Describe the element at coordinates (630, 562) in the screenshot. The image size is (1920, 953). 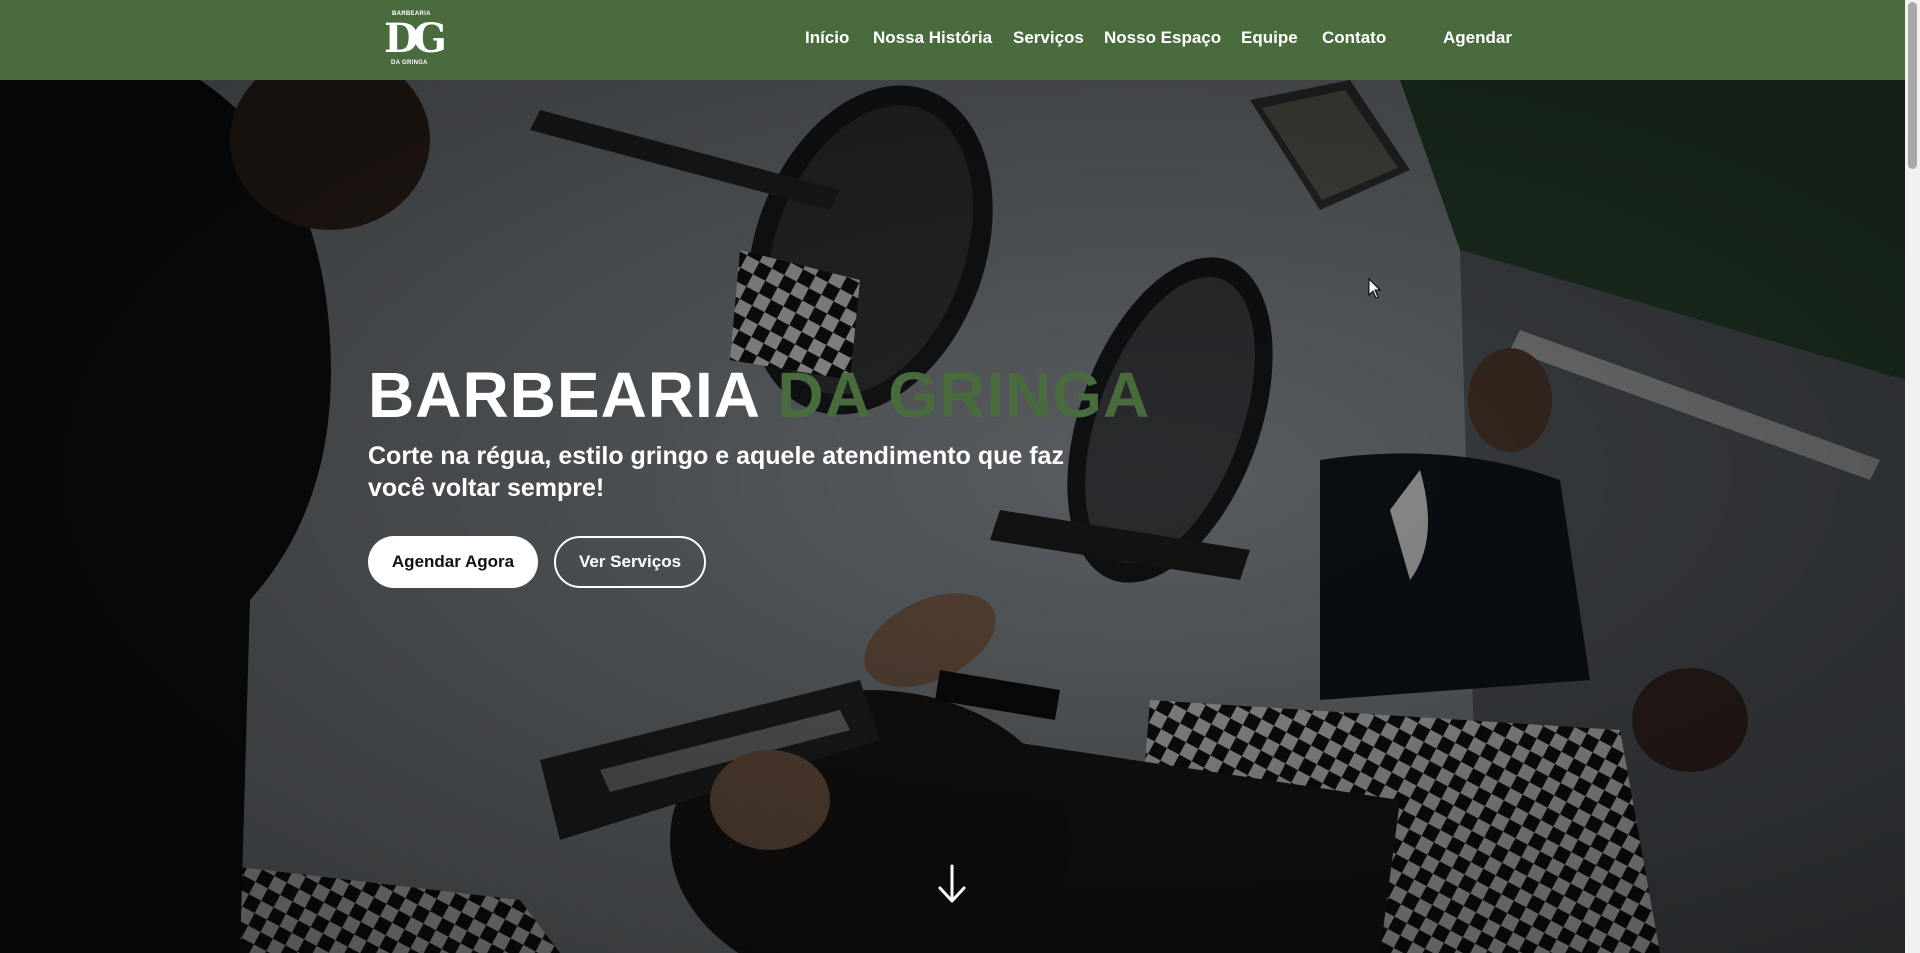
I see `ver-servicos-button: Ver Serviços` at that location.